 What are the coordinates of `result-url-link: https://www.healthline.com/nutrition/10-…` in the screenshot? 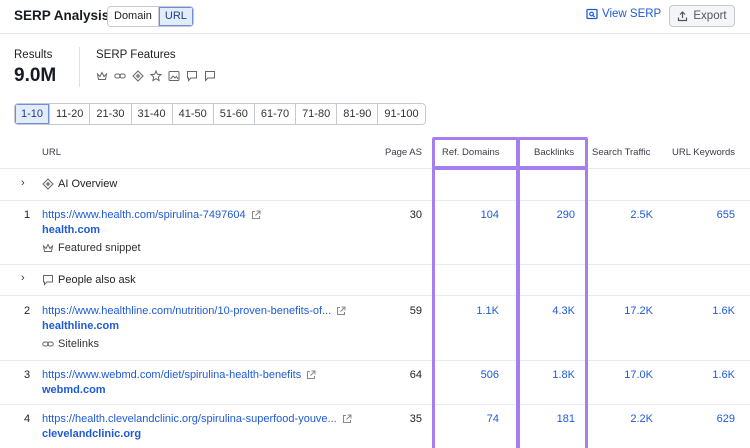 It's located at (194, 311).